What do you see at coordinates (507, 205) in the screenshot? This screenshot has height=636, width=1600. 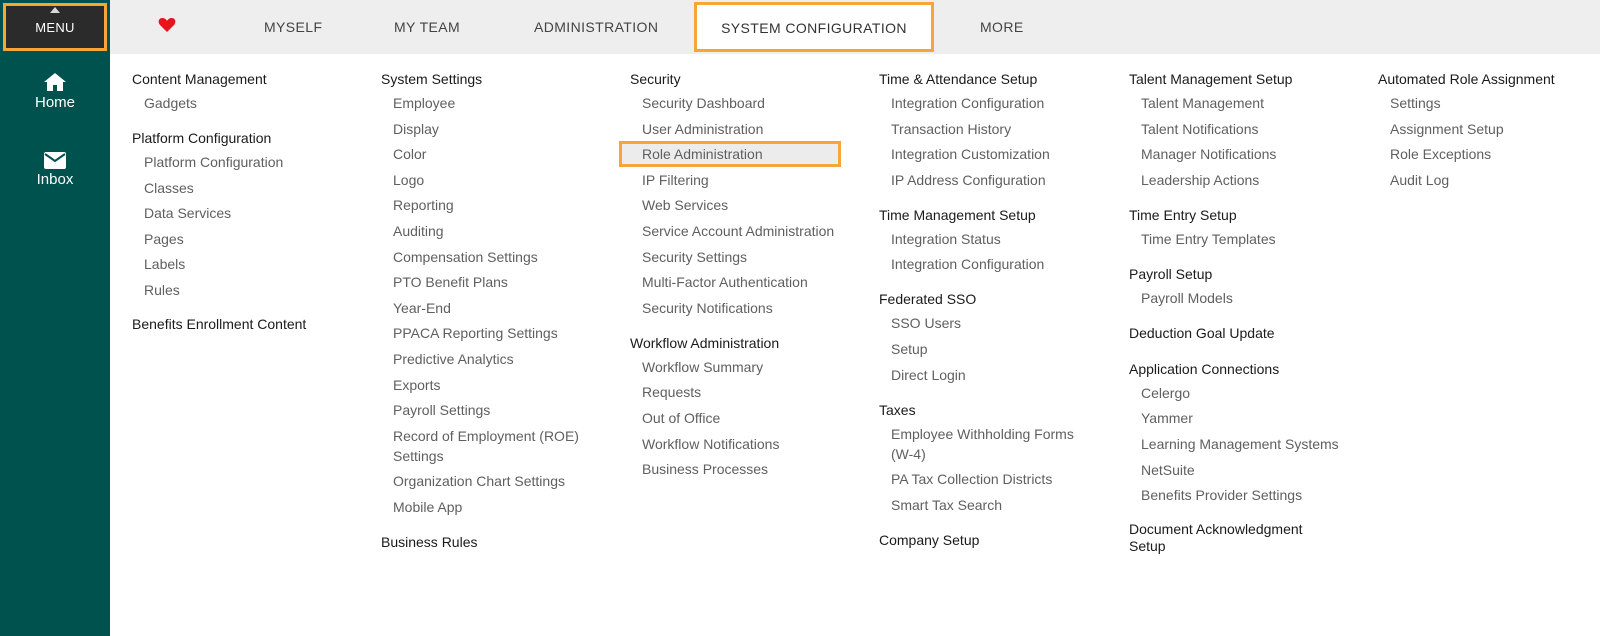 I see `menu-item: Reporting` at bounding box center [507, 205].